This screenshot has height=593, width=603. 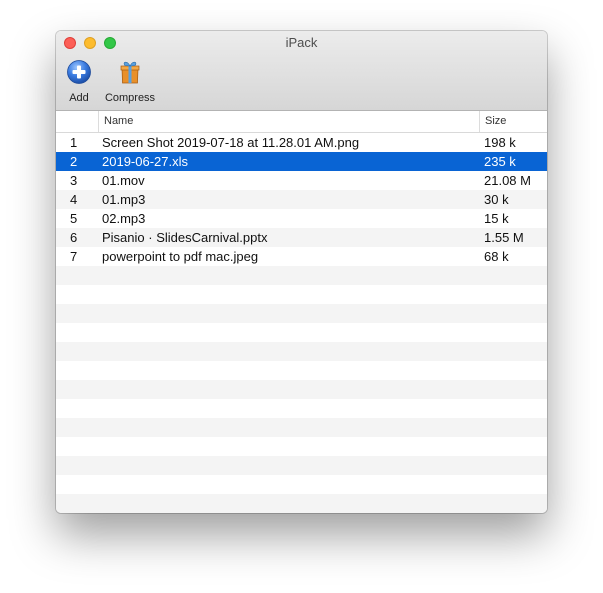 I want to click on row-size: 235 k, so click(x=500, y=161).